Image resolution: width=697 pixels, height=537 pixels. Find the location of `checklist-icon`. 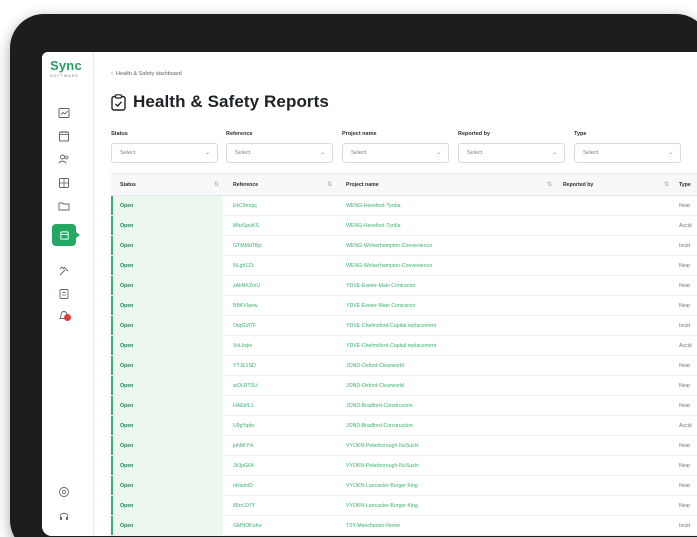

checklist-icon is located at coordinates (64, 294).